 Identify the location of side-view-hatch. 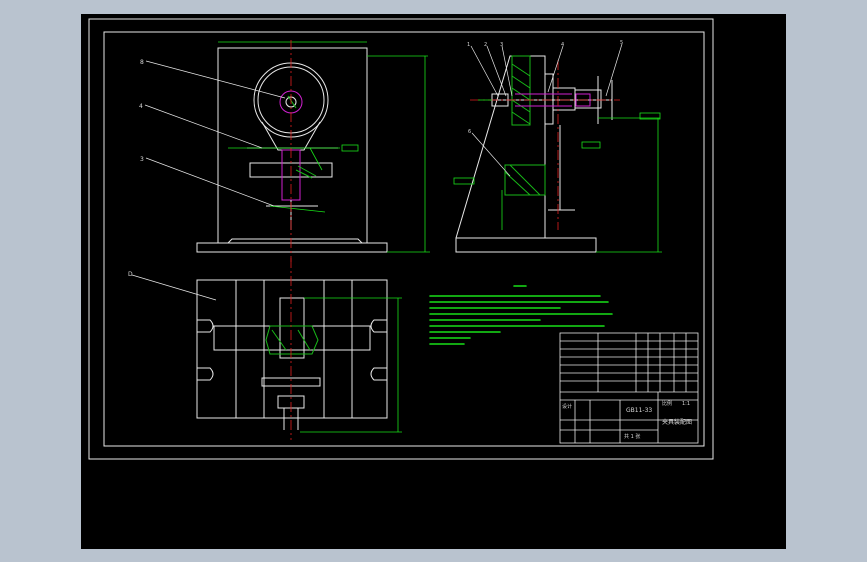
(525, 125).